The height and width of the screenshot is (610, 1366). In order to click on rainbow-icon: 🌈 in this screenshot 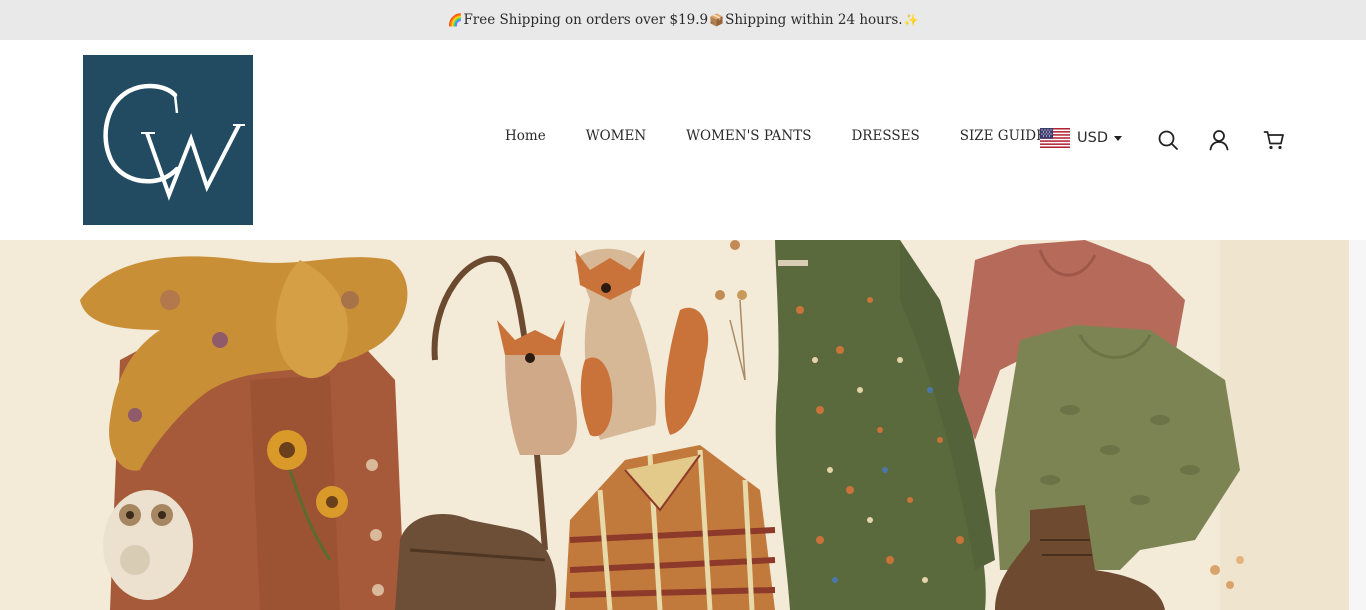, I will do `click(455, 20)`.